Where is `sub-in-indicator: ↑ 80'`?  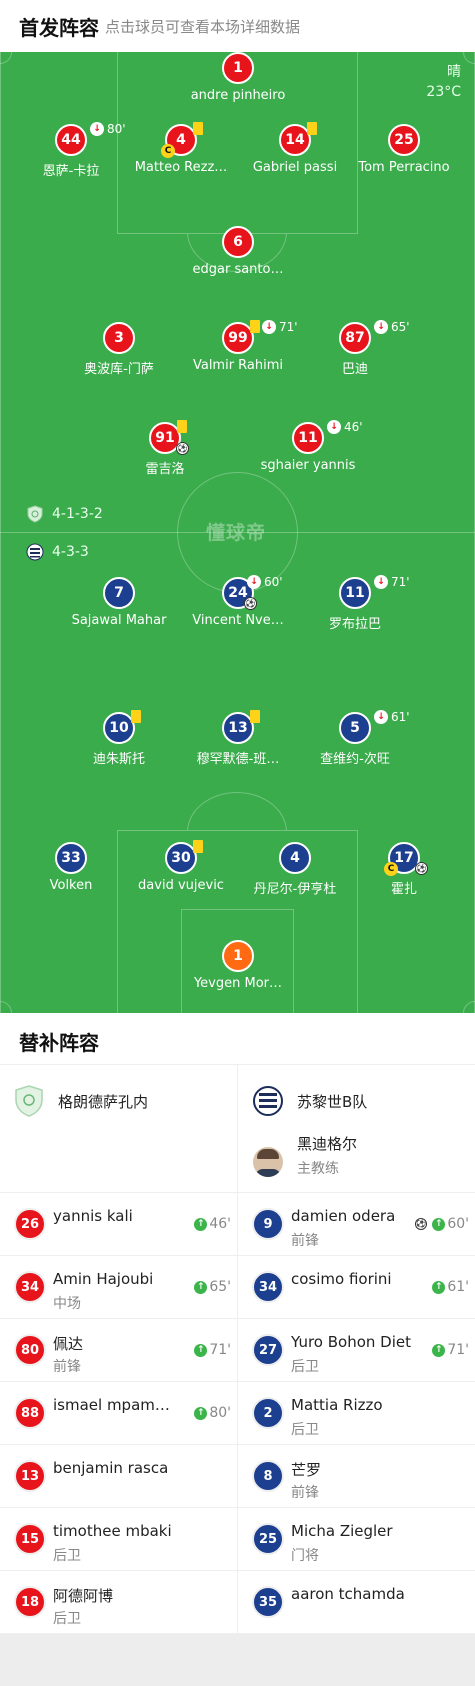
sub-in-indicator: ↑ 80' is located at coordinates (212, 1413).